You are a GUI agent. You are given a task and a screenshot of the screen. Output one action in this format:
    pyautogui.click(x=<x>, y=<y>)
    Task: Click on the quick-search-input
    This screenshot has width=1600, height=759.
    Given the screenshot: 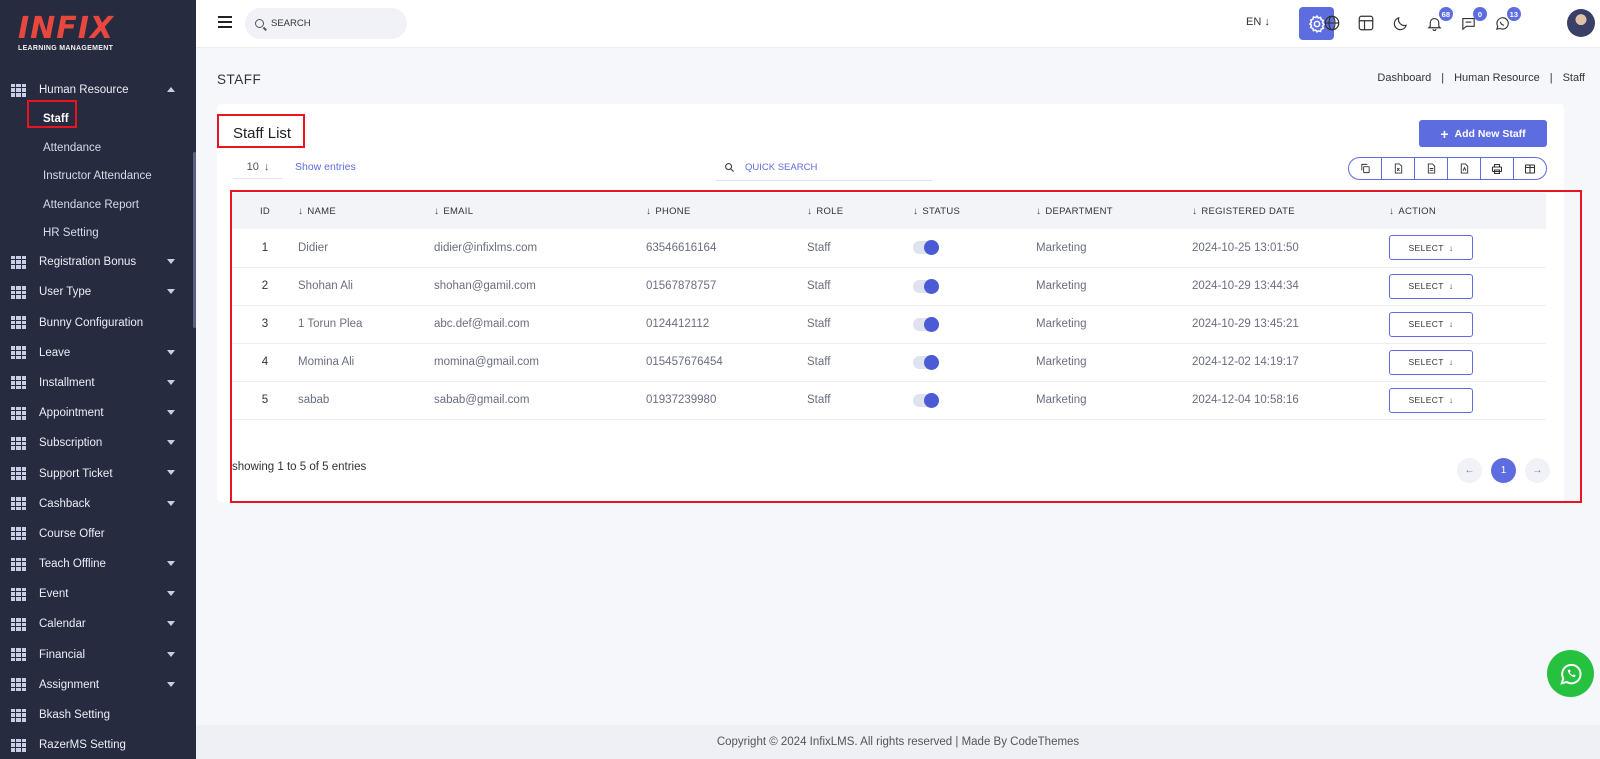 What is the action you would take?
    pyautogui.click(x=830, y=167)
    